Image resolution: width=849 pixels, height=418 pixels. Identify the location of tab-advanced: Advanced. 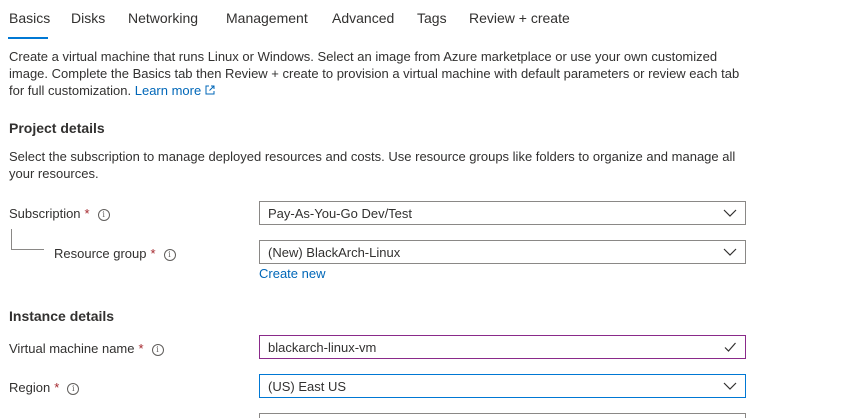
(363, 18).